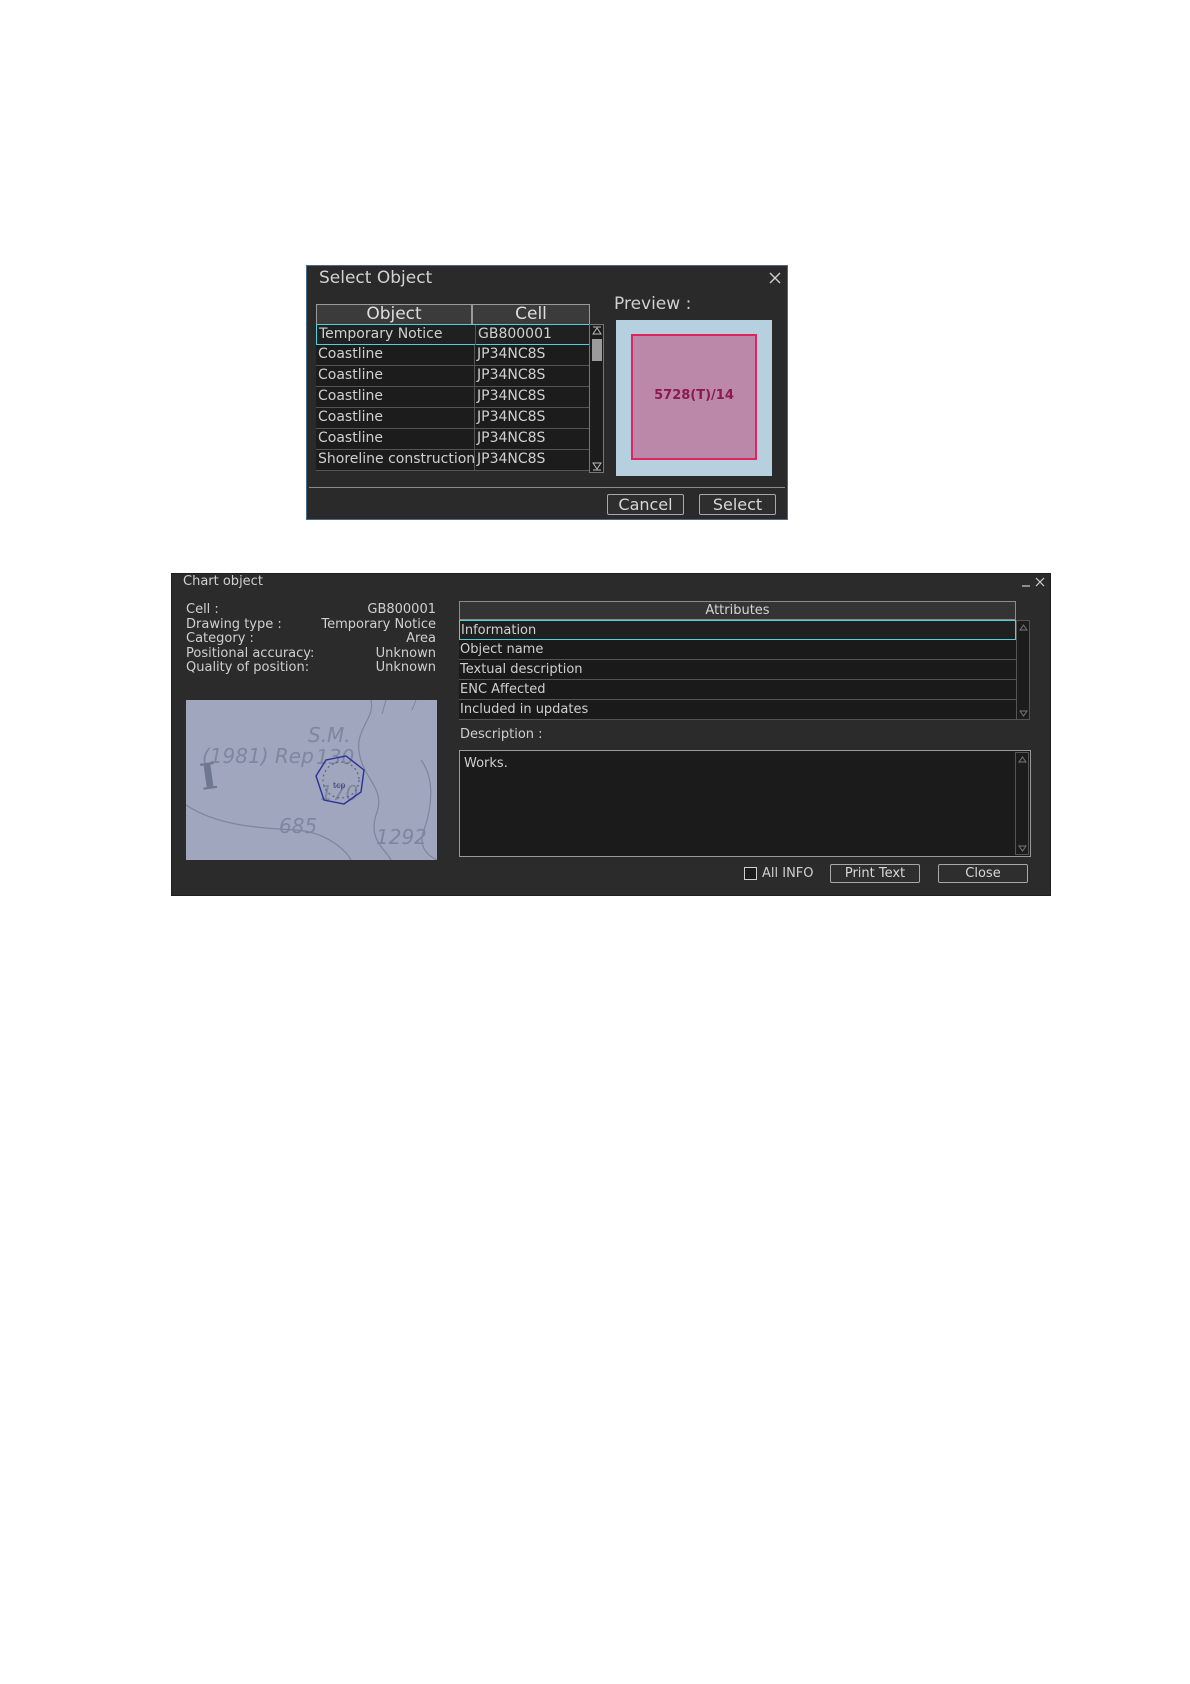  Describe the element at coordinates (513, 335) in the screenshot. I see `row-cell: GB800001` at that location.